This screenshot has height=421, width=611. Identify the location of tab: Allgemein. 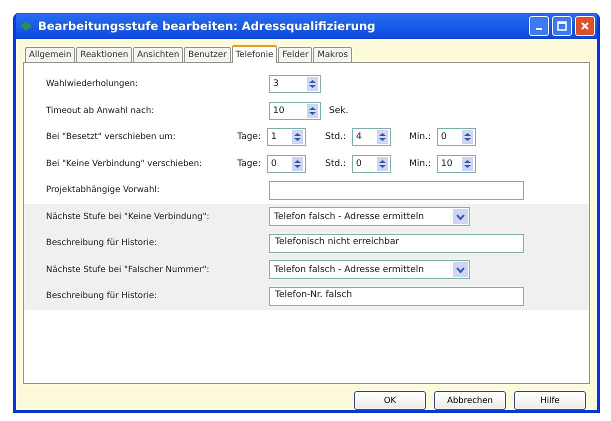
(50, 54).